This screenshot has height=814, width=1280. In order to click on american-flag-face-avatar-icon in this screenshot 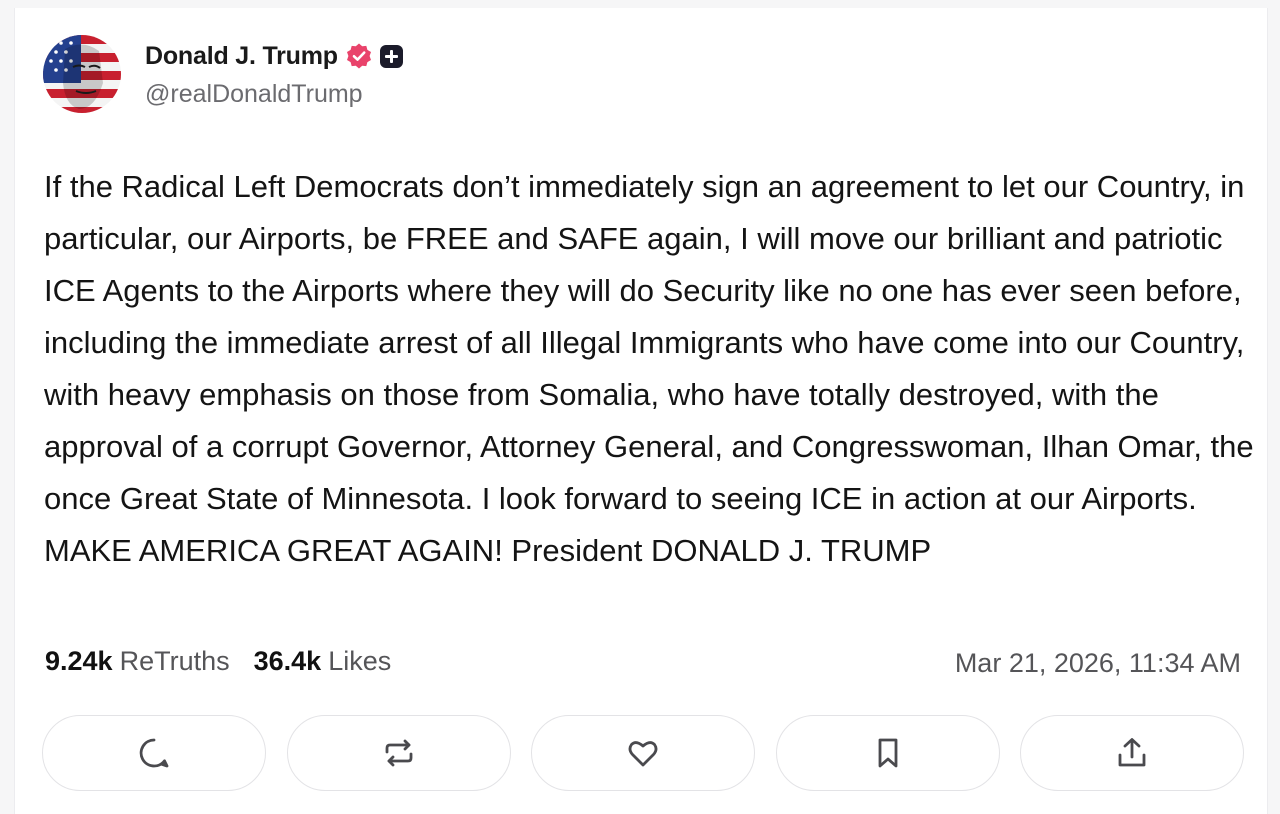, I will do `click(82, 74)`.